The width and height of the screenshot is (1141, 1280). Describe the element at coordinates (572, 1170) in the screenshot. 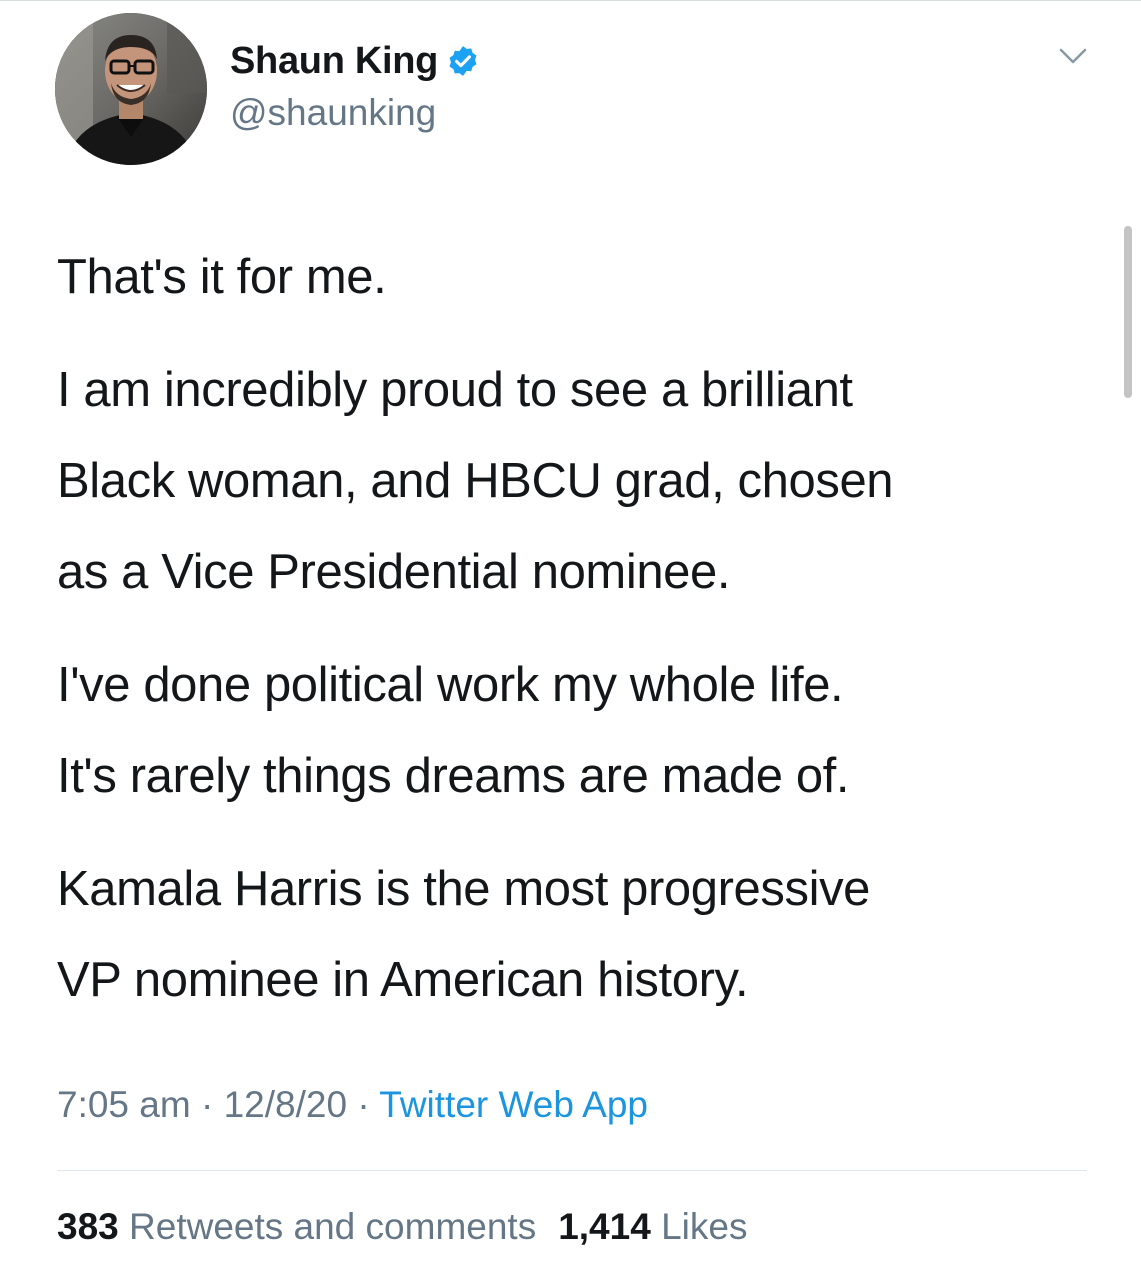

I see `stats-divider` at that location.